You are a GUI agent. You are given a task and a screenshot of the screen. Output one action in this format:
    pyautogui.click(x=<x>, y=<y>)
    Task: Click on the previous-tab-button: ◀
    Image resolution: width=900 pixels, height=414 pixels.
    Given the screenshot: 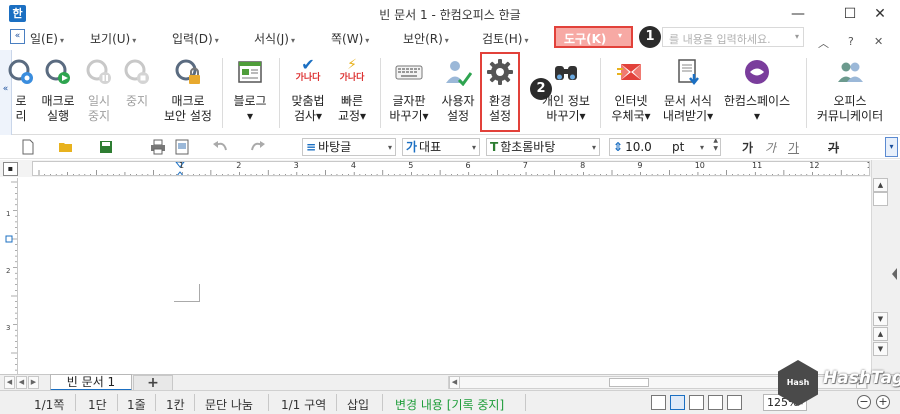 What is the action you would take?
    pyautogui.click(x=21, y=382)
    